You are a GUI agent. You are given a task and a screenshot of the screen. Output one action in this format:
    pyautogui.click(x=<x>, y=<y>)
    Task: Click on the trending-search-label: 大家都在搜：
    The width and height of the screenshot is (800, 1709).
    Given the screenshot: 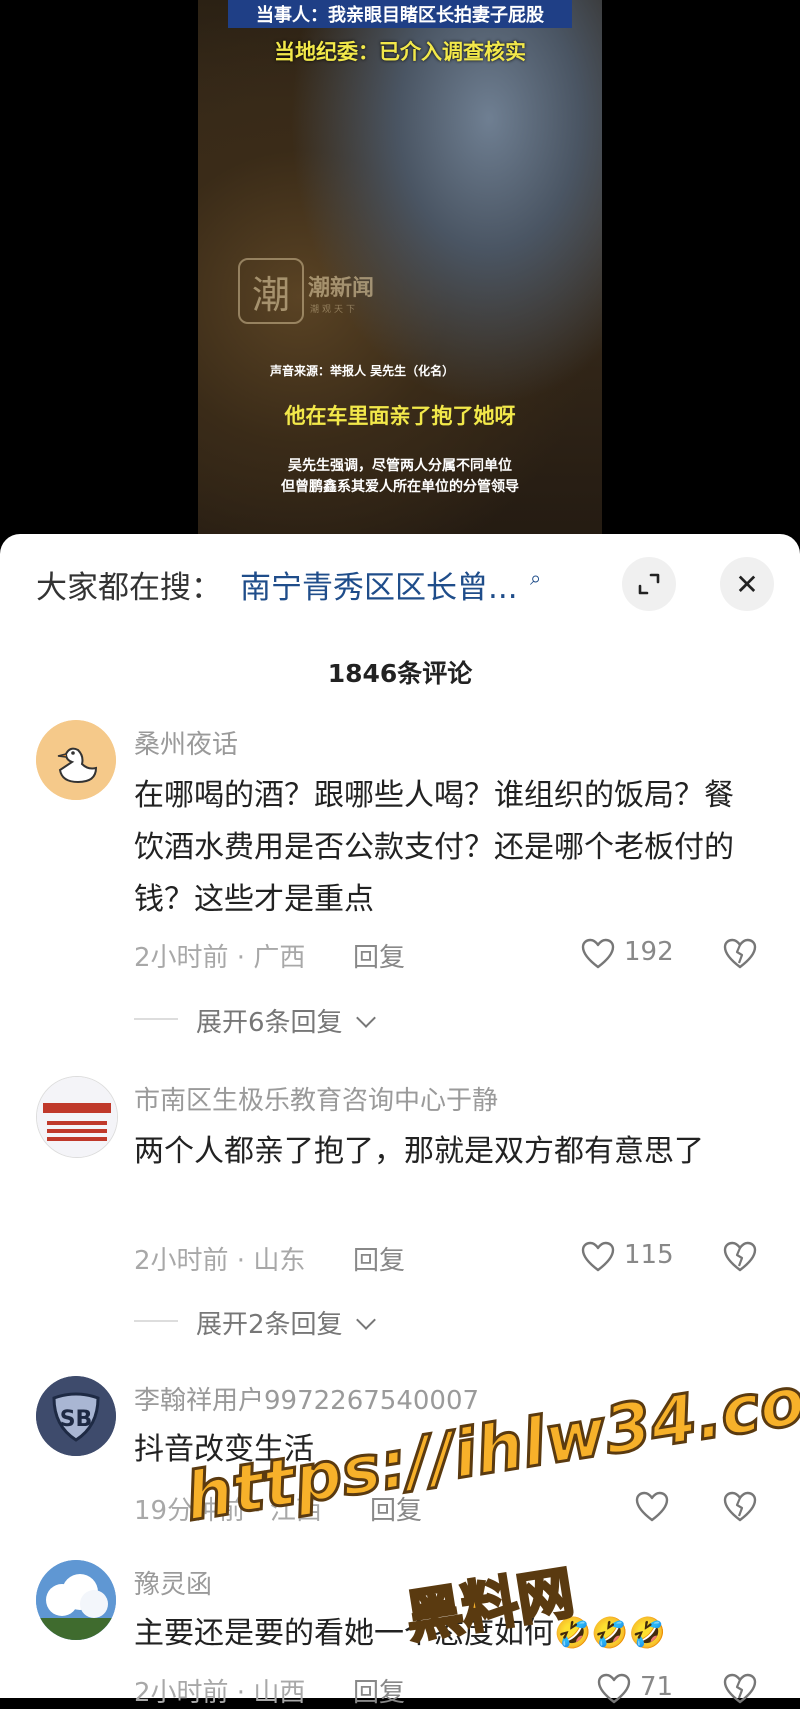 What is the action you would take?
    pyautogui.click(x=129, y=588)
    